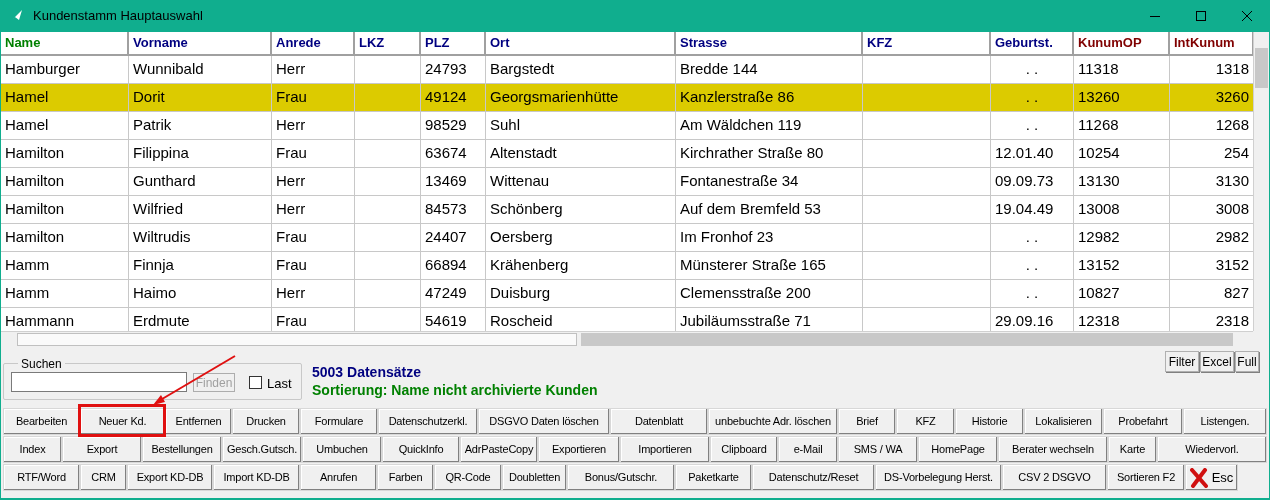 This screenshot has height=500, width=1270. Describe the element at coordinates (750, 209) in the screenshot. I see `table-cell-text: Auf dem Bremfeld 53` at that location.